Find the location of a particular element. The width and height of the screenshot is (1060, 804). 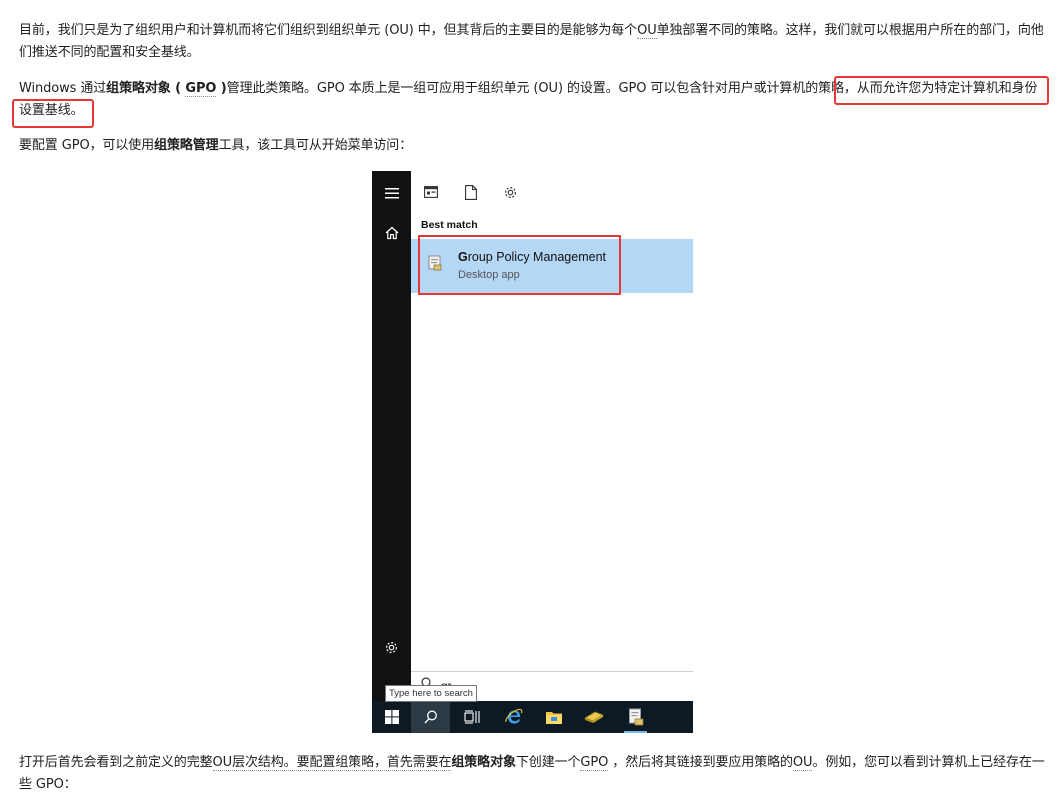

gear-icon is located at coordinates (510, 192).